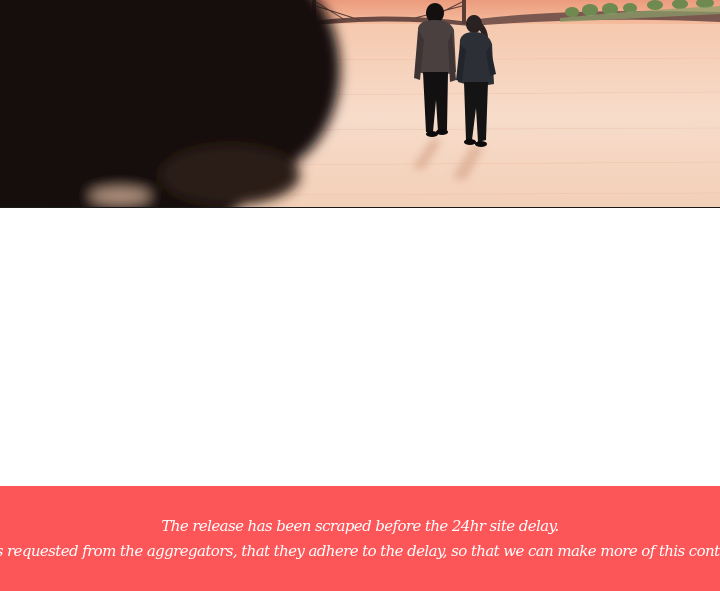 The width and height of the screenshot is (720, 591). What do you see at coordinates (360, 207) in the screenshot?
I see `panel-border` at bounding box center [360, 207].